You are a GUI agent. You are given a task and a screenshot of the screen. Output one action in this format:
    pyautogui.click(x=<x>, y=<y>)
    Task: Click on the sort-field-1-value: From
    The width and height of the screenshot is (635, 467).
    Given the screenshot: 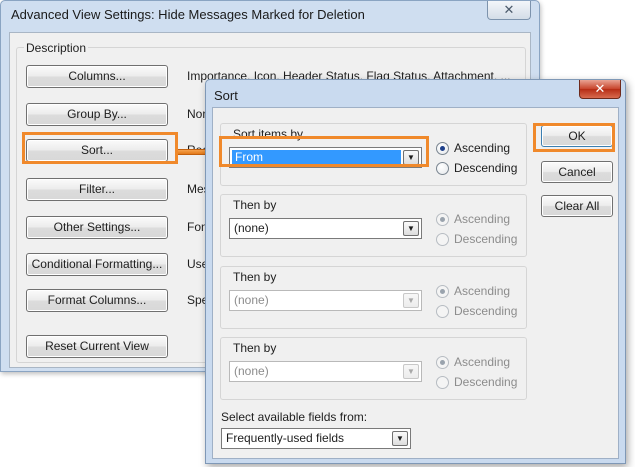 What is the action you would take?
    pyautogui.click(x=249, y=157)
    